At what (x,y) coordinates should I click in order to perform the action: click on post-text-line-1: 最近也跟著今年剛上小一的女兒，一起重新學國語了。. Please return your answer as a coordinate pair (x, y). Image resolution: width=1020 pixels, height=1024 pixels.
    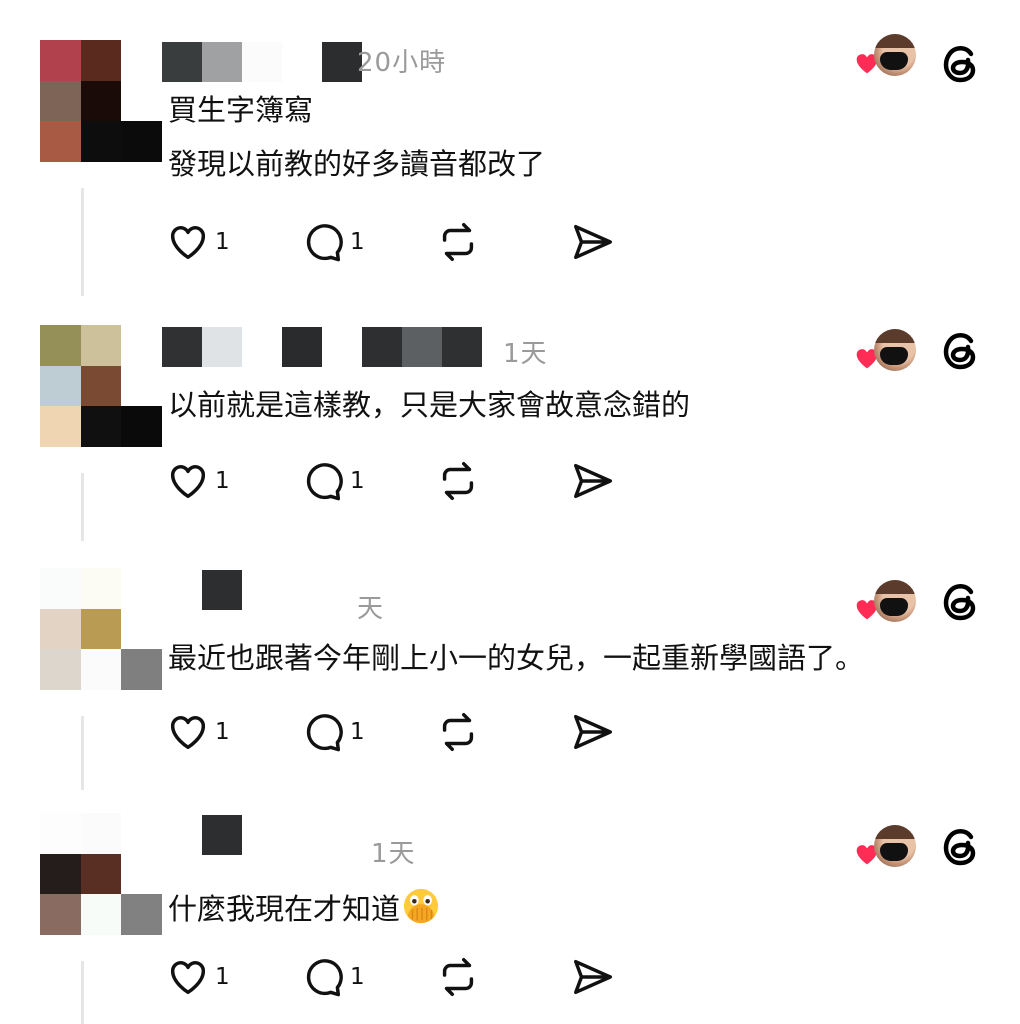
    Looking at the image, I should click on (516, 658).